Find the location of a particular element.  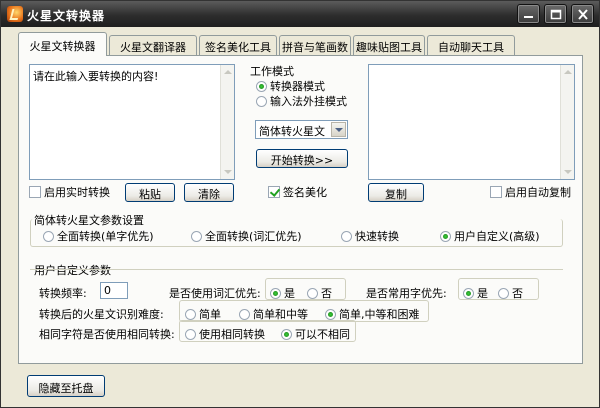

chevron-down-icon is located at coordinates (338, 129).